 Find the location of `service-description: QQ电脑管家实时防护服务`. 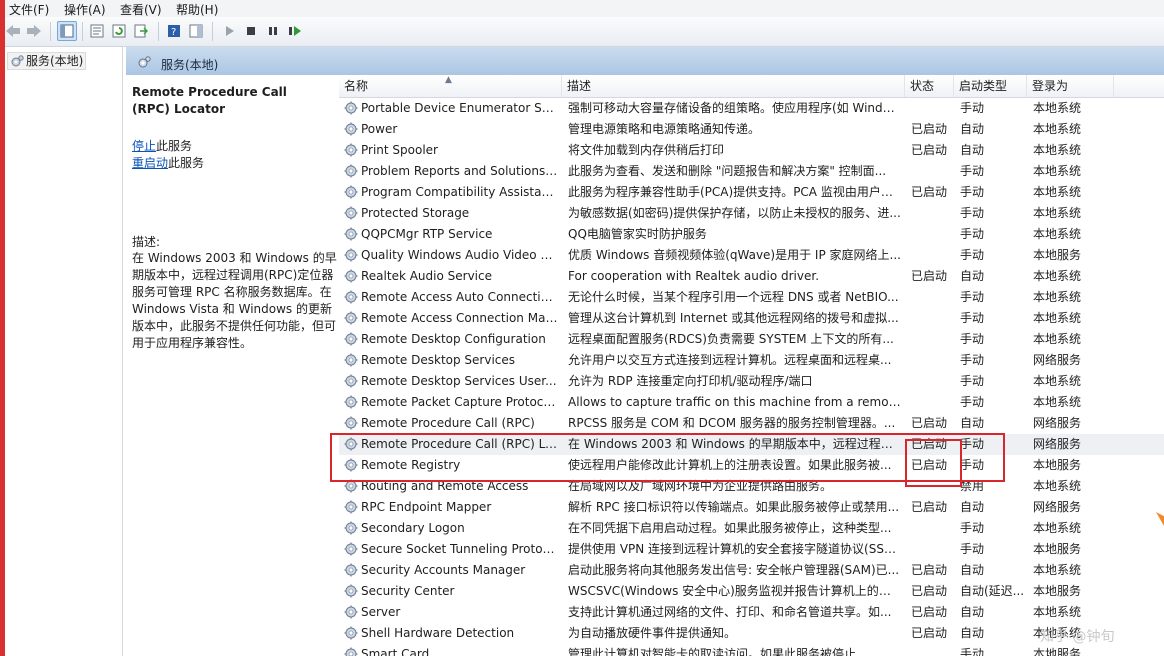

service-description: QQ电脑管家实时防护服务 is located at coordinates (637, 234).